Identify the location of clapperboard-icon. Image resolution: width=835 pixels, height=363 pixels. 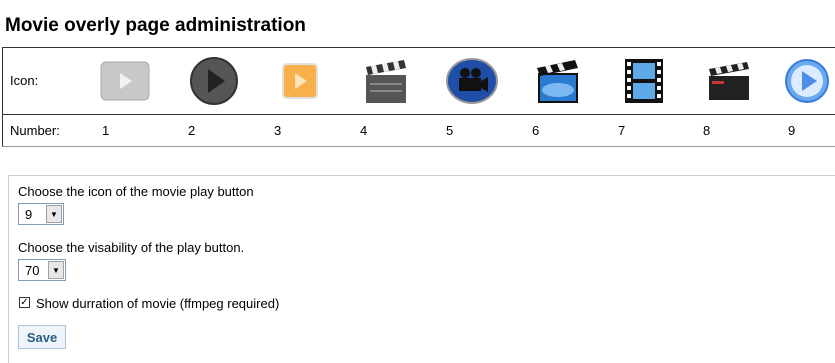
(386, 81).